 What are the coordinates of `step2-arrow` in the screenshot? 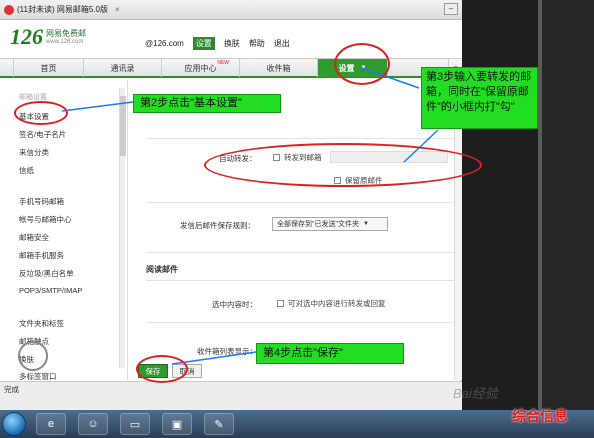 It's located at (97, 106).